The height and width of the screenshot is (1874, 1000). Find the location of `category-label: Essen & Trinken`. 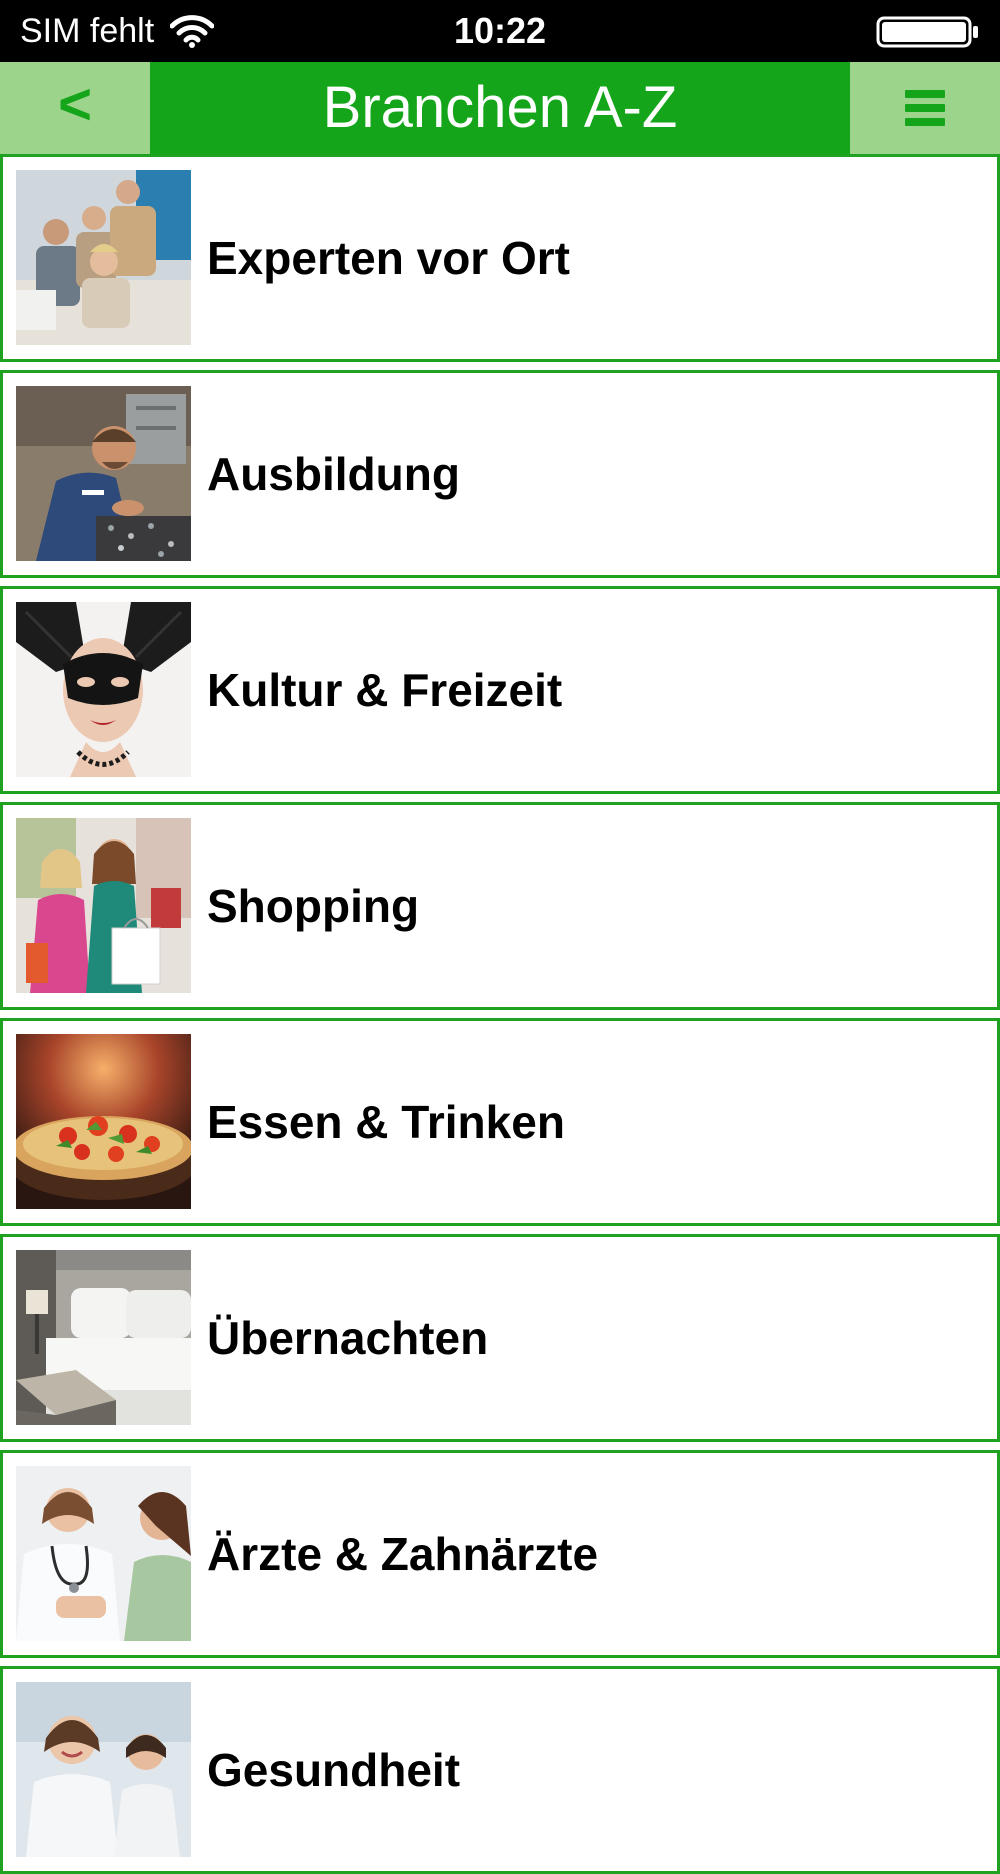

category-label: Essen & Trinken is located at coordinates (386, 1122).